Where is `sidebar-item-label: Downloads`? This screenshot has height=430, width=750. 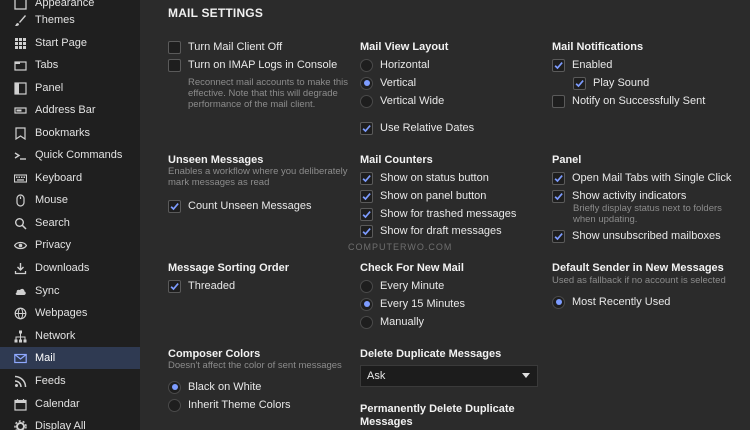
sidebar-item-label: Downloads is located at coordinates (62, 268).